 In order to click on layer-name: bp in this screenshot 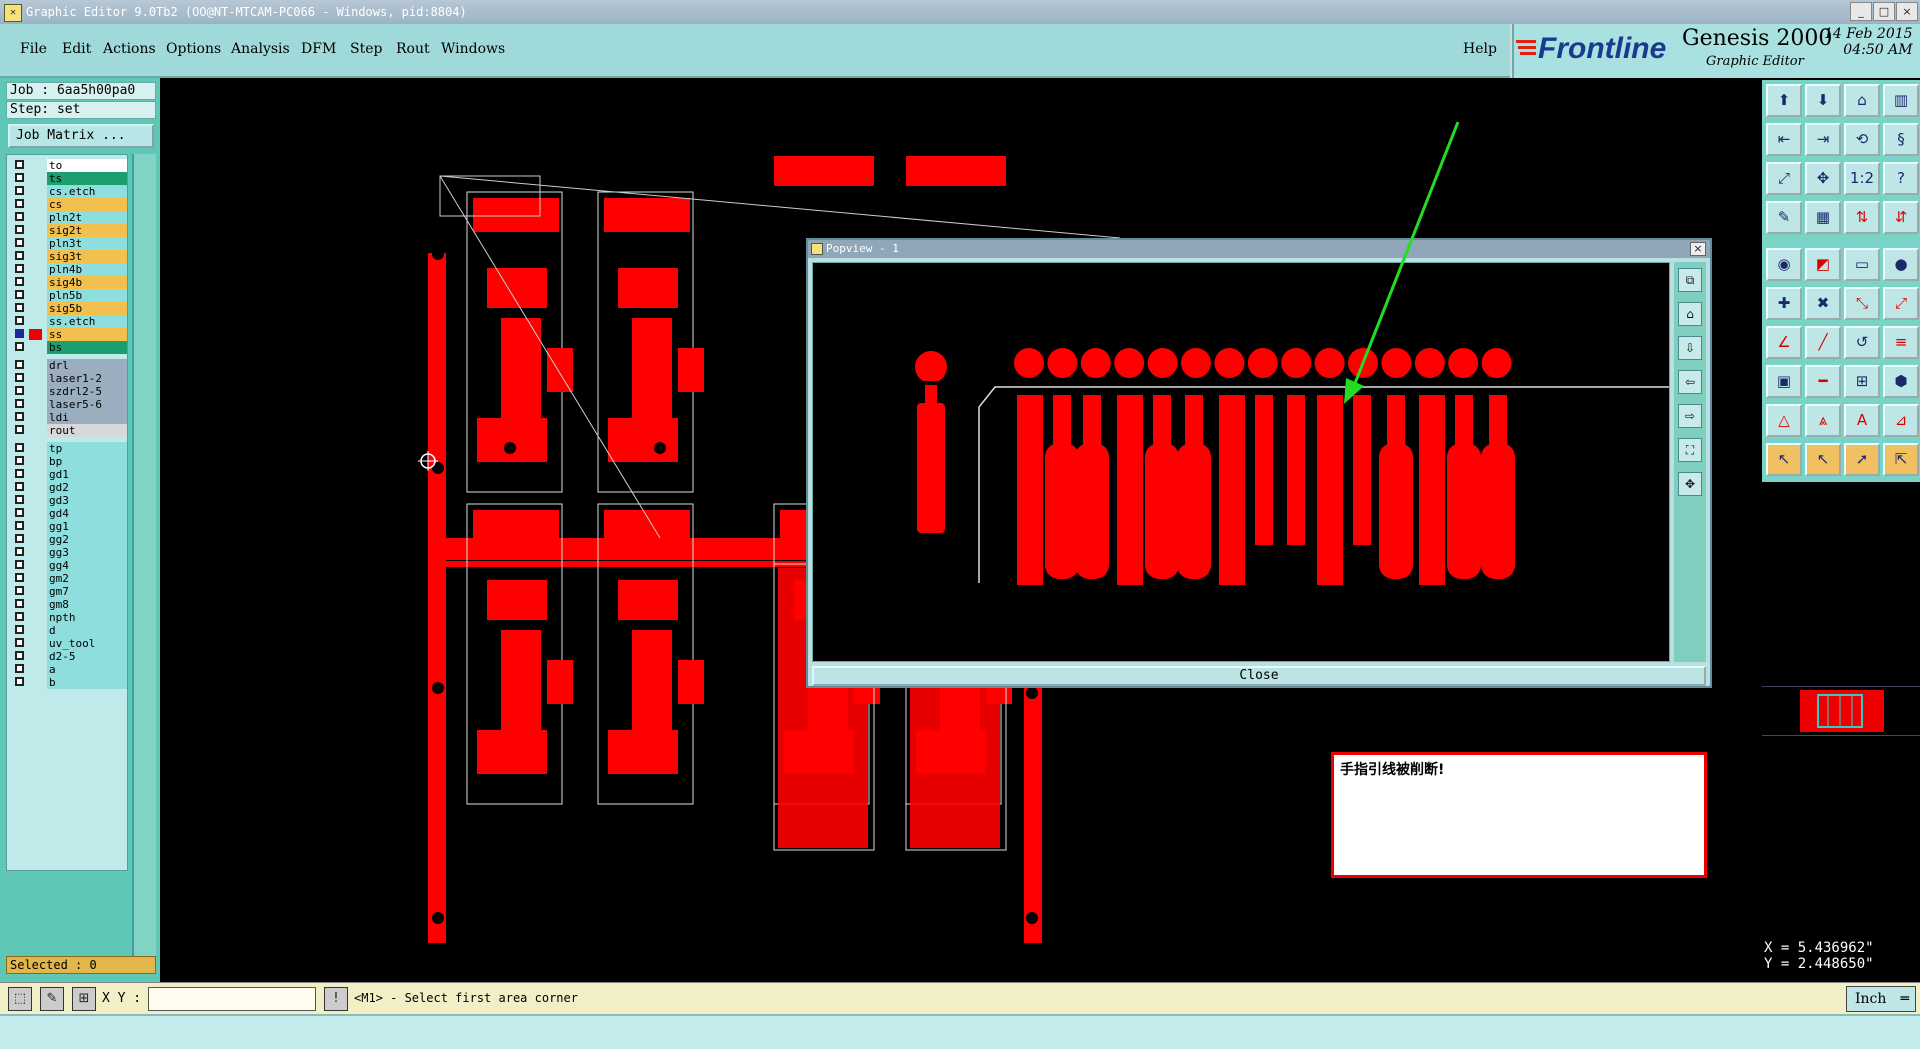, I will do `click(87, 461)`.